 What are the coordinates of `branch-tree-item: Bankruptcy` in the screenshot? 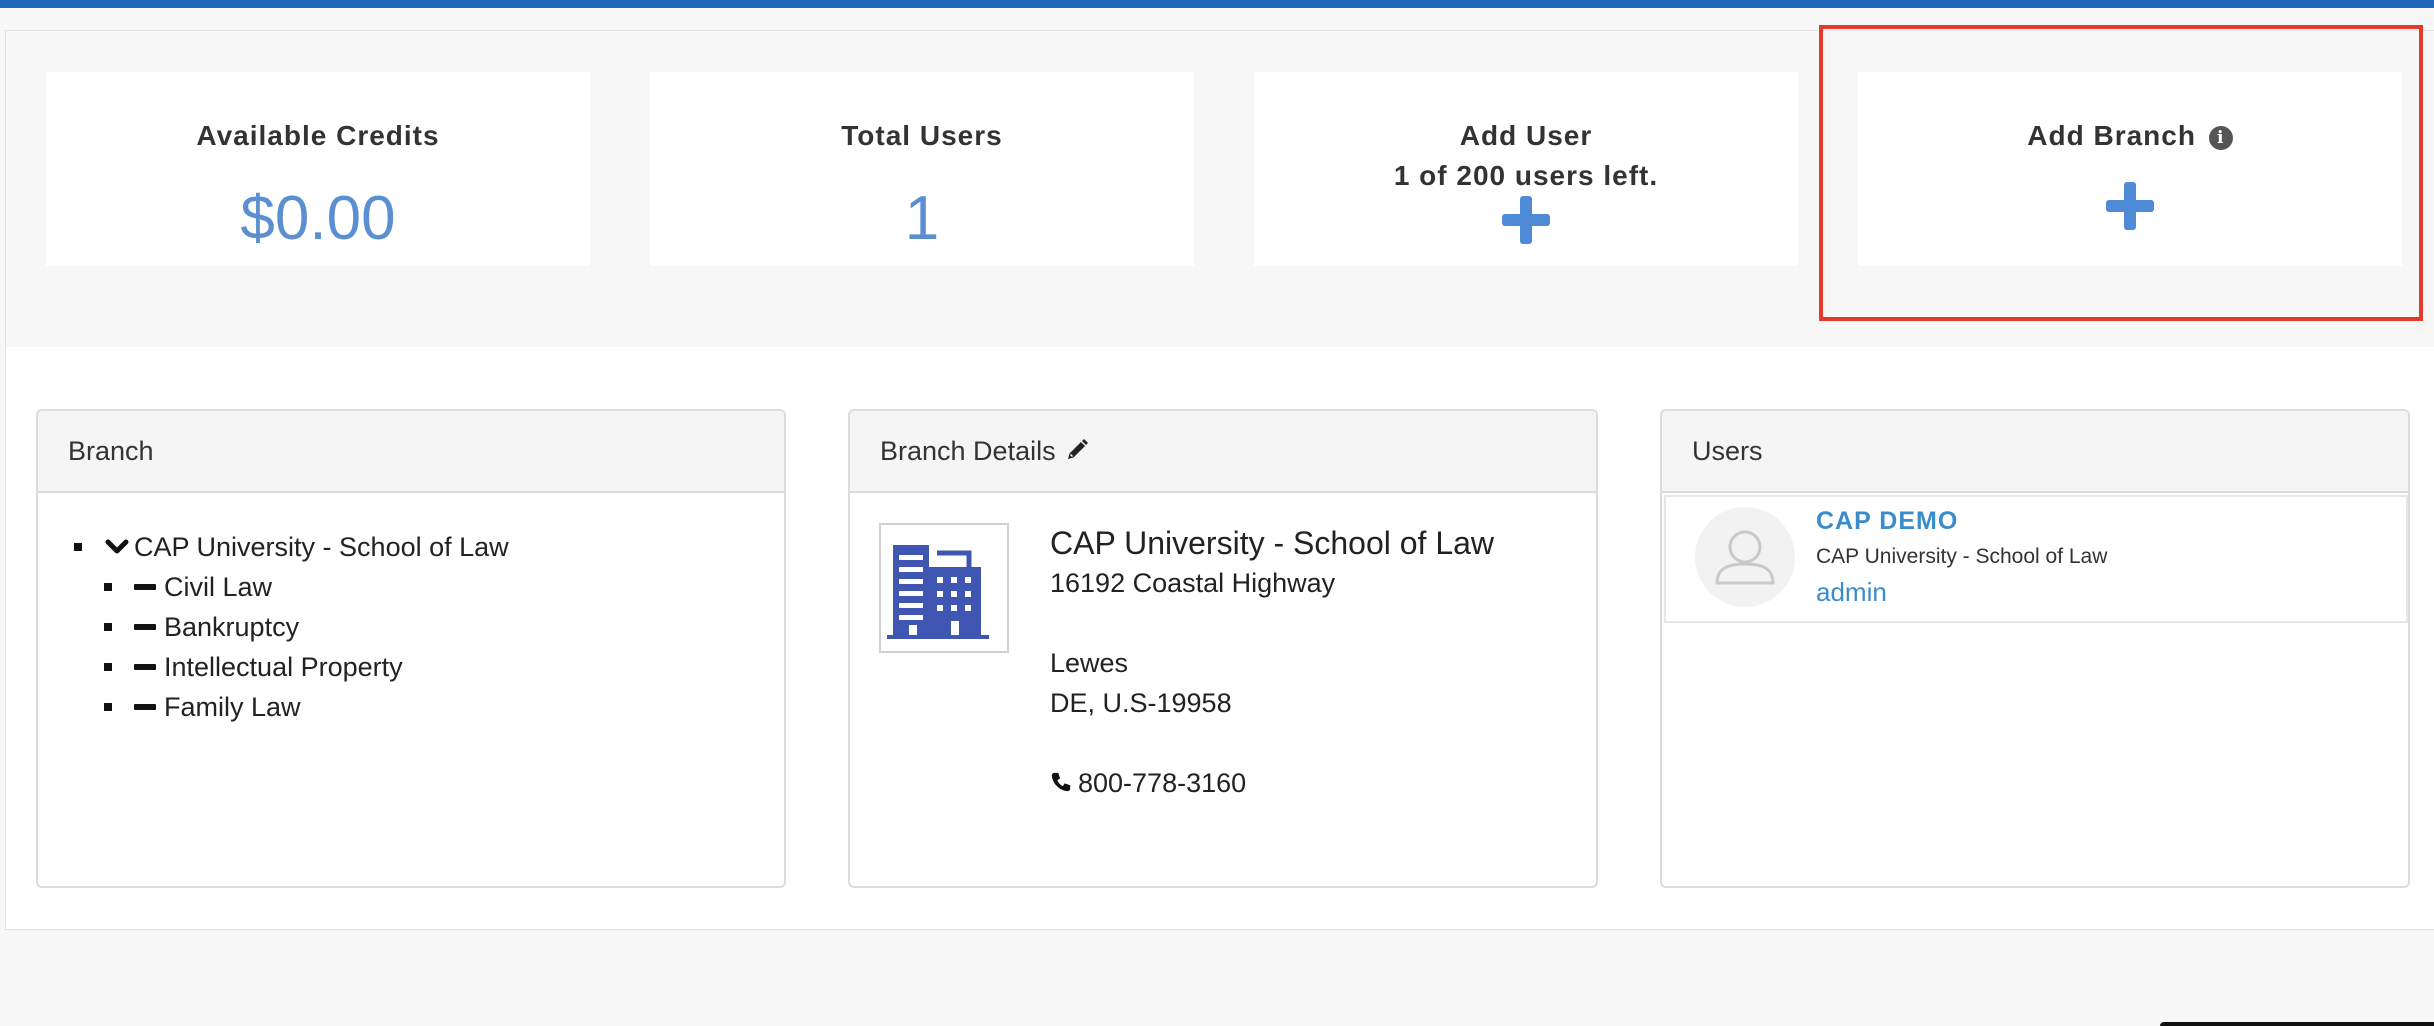 It's located at (444, 627).